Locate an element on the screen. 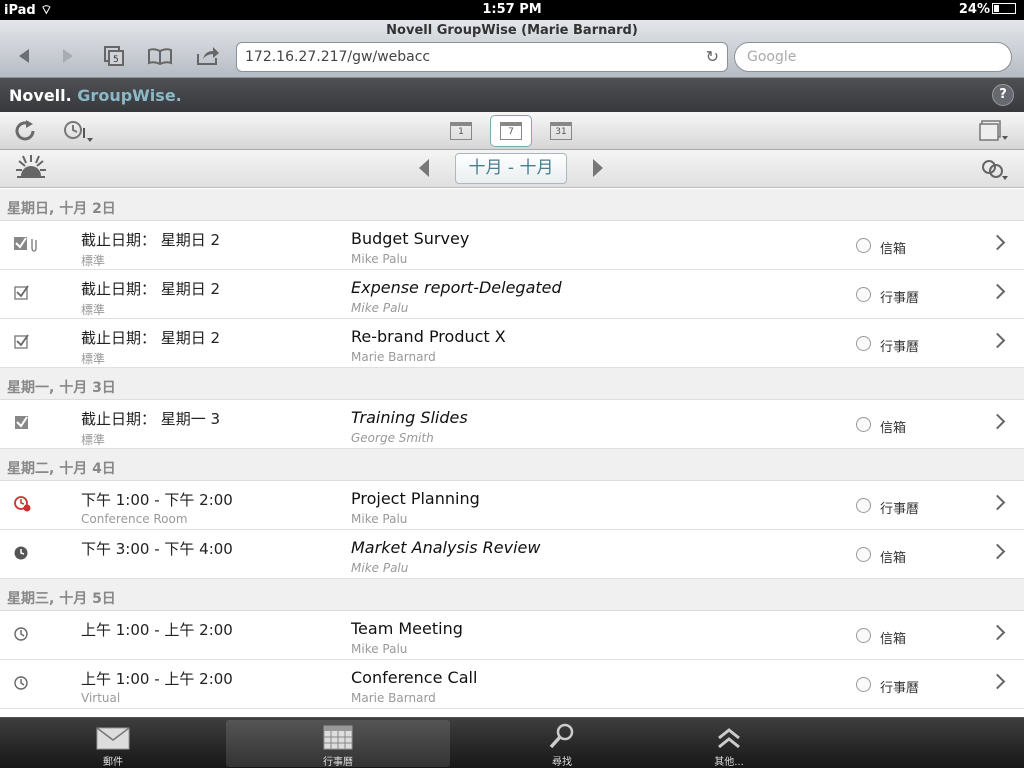 The height and width of the screenshot is (768, 1024). groupwise-logo: Novell. GroupWise. is located at coordinates (95, 95).